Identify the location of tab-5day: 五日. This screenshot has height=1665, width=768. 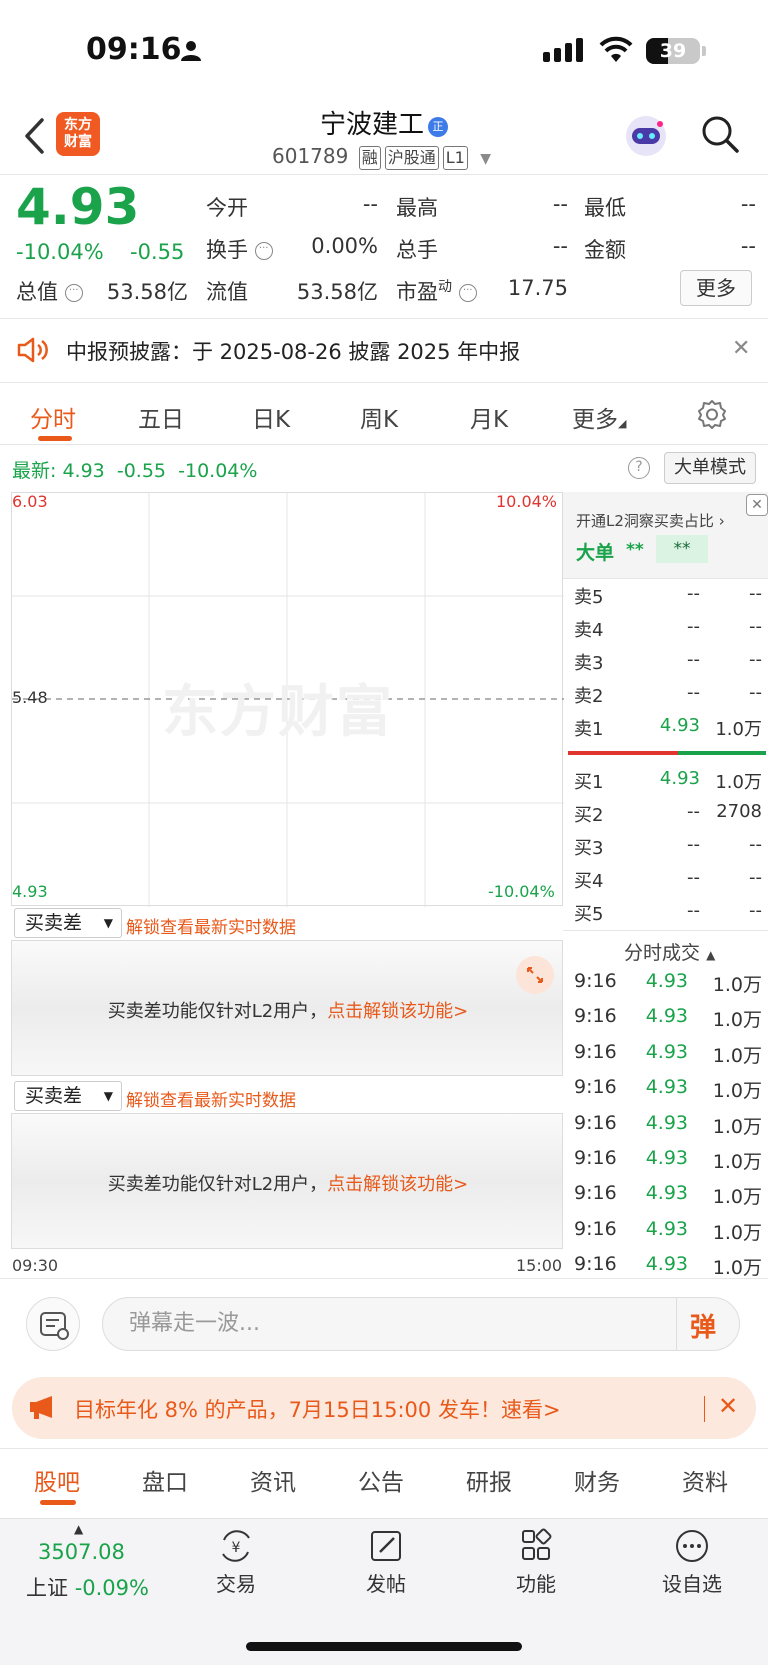
(161, 417).